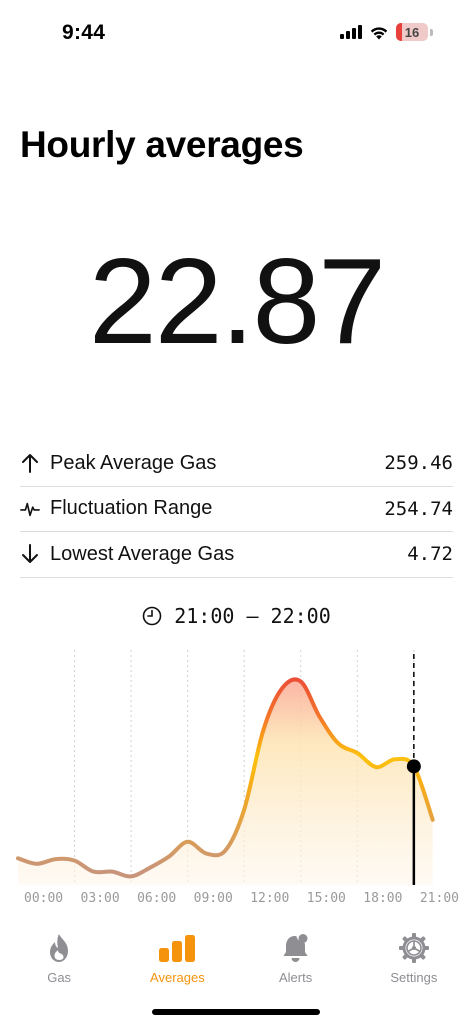 Image resolution: width=473 pixels, height=1024 pixels. Describe the element at coordinates (59, 977) in the screenshot. I see `tab-label: Gas` at that location.